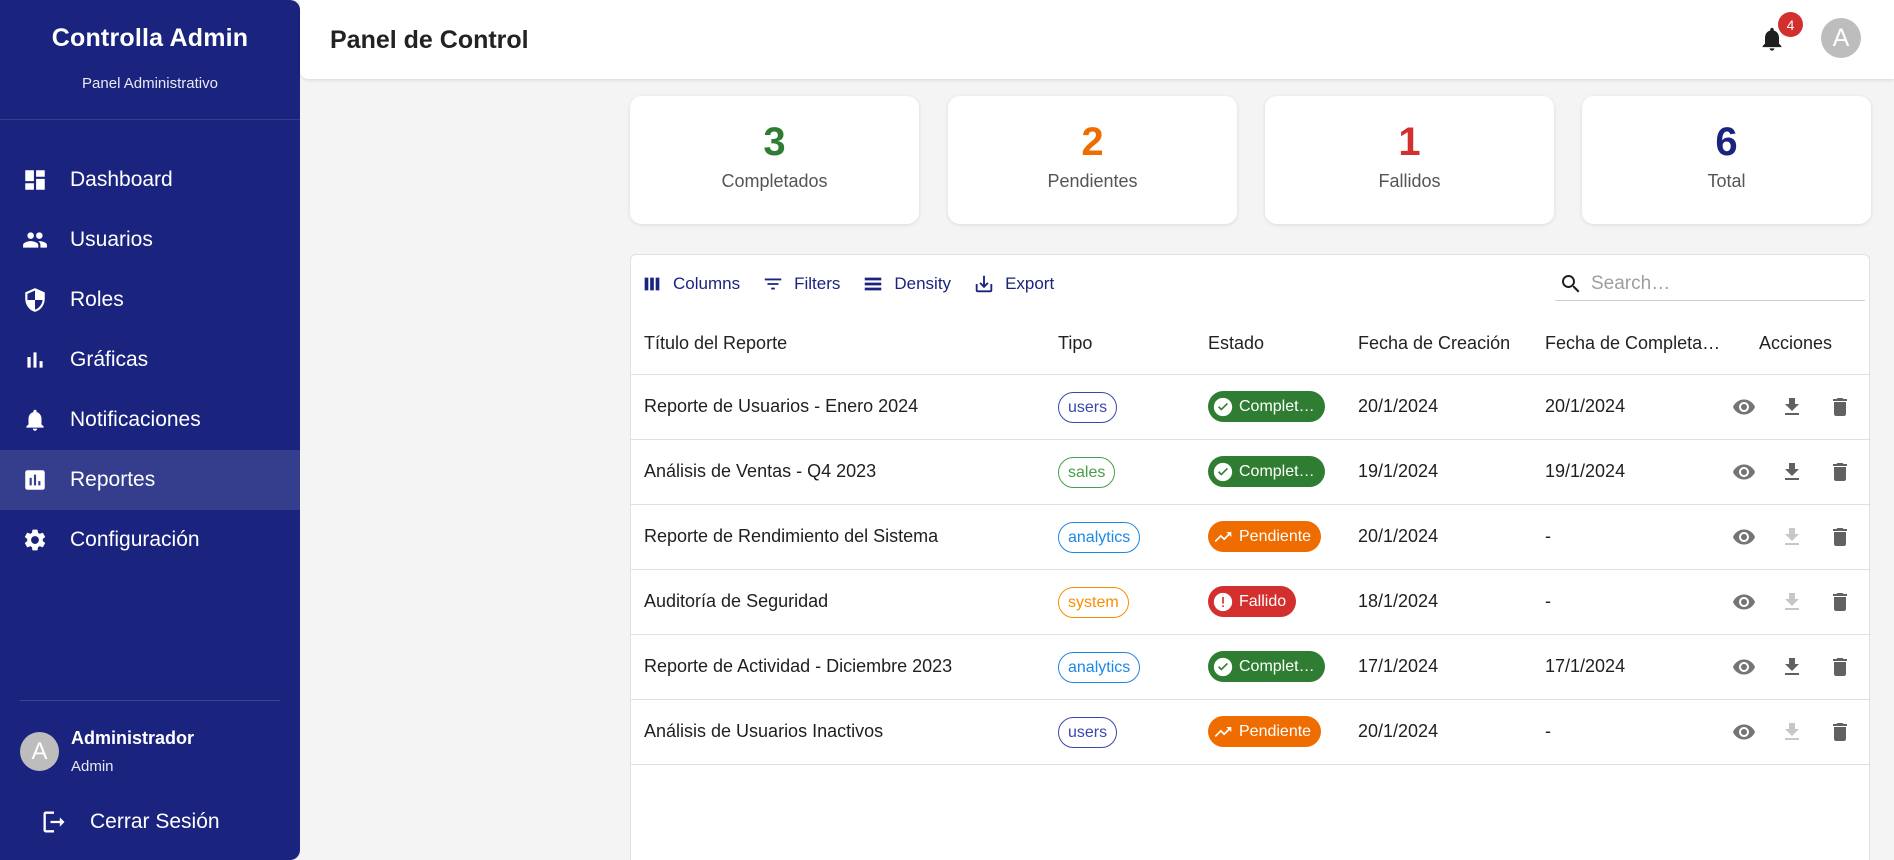 The image size is (1894, 860). I want to click on stat-value: 1, so click(1409, 142).